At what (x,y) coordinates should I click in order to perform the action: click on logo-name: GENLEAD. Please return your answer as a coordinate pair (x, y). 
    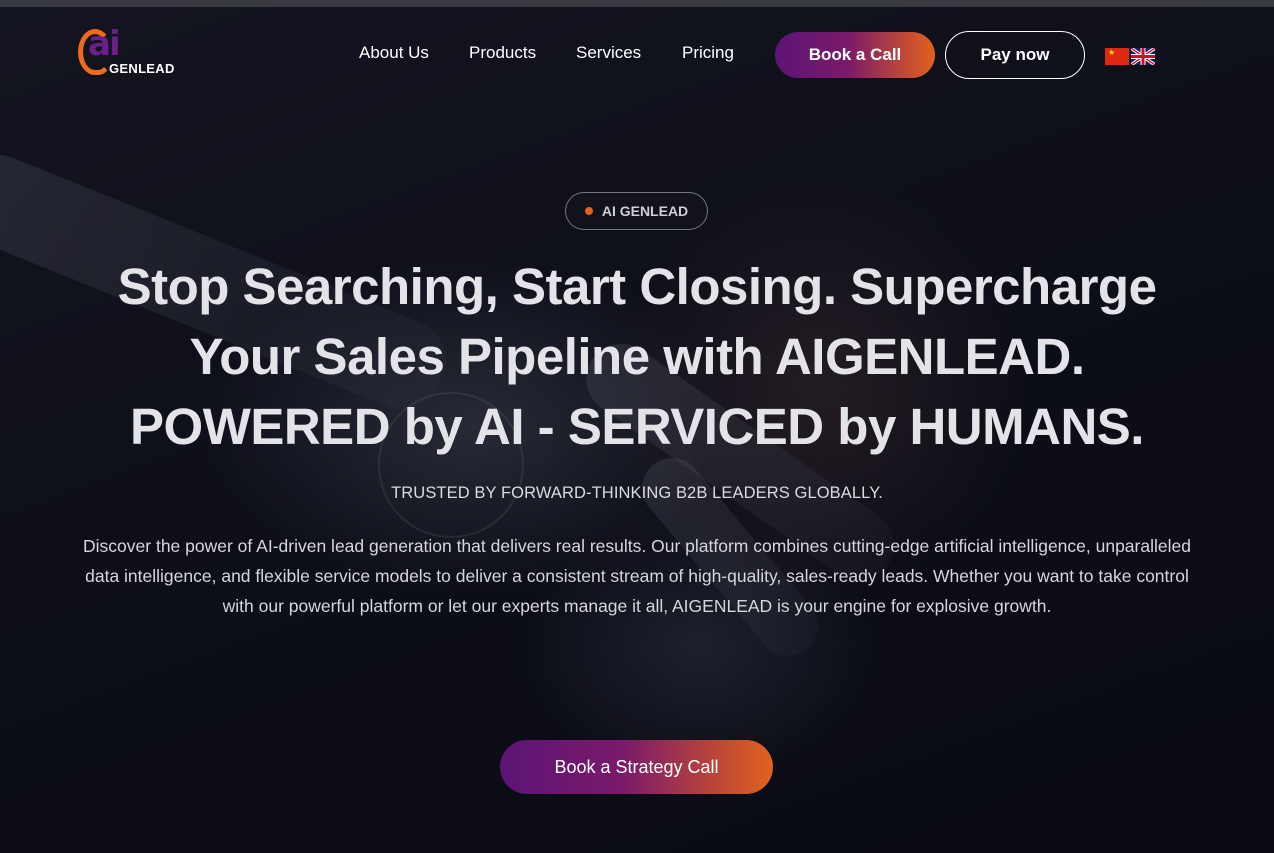
    Looking at the image, I should click on (142, 68).